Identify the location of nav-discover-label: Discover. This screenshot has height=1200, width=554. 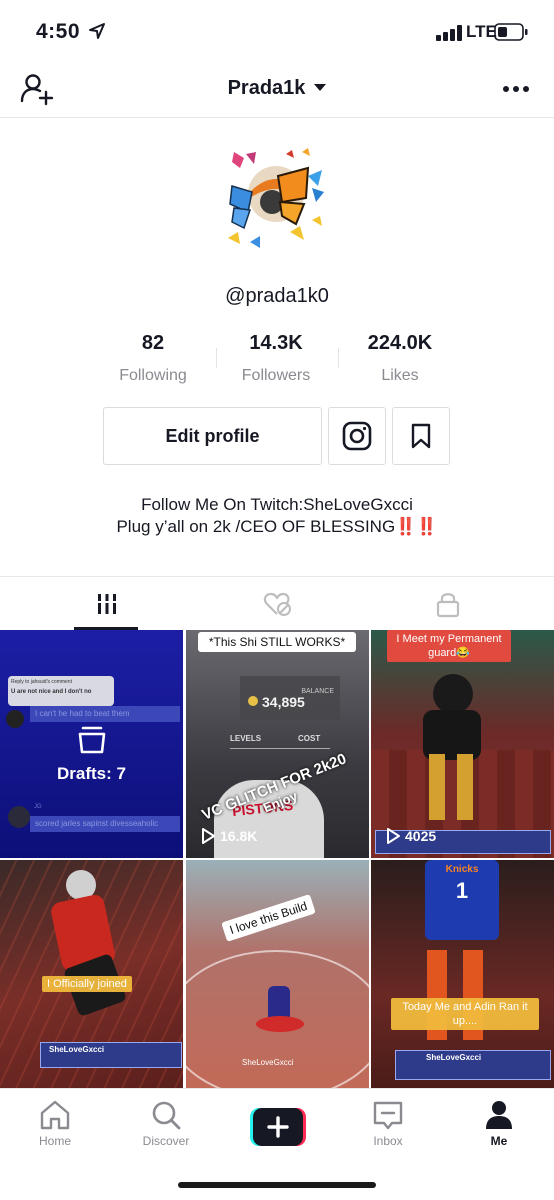
(166, 1141).